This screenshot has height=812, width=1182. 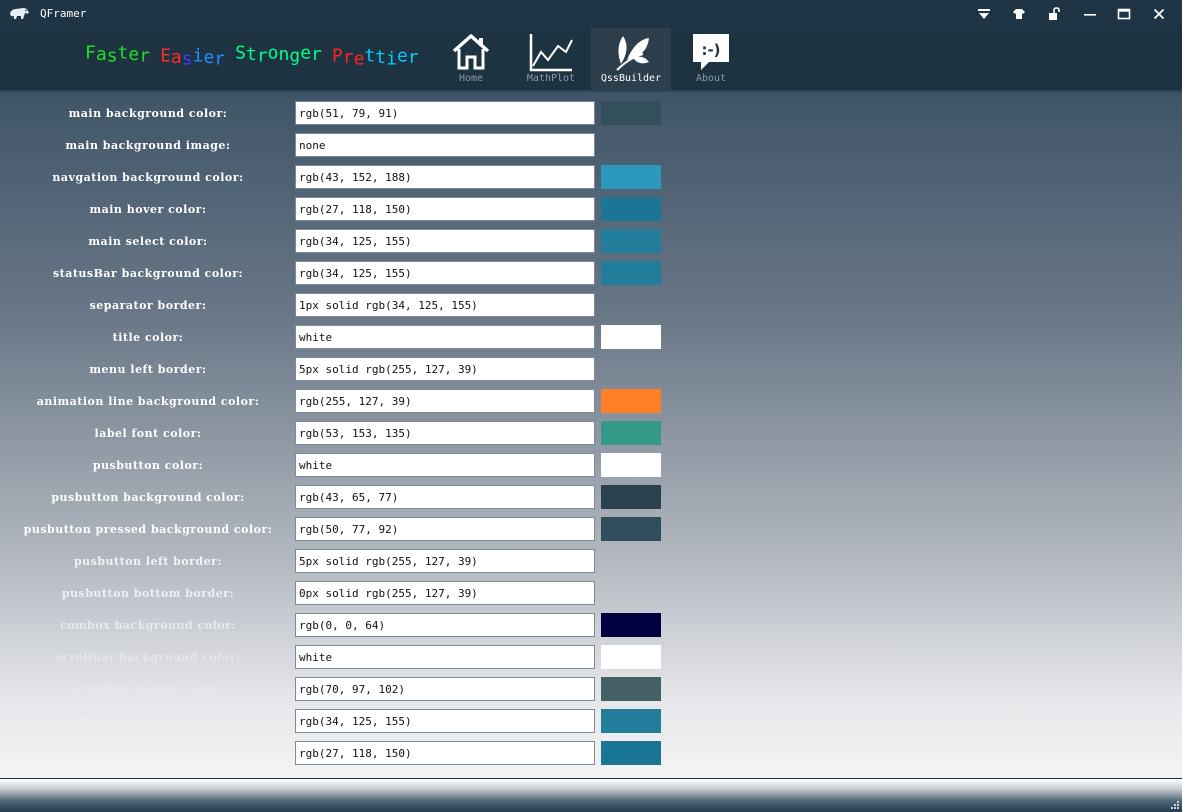 What do you see at coordinates (1019, 14) in the screenshot?
I see `skin-shirt-icon` at bounding box center [1019, 14].